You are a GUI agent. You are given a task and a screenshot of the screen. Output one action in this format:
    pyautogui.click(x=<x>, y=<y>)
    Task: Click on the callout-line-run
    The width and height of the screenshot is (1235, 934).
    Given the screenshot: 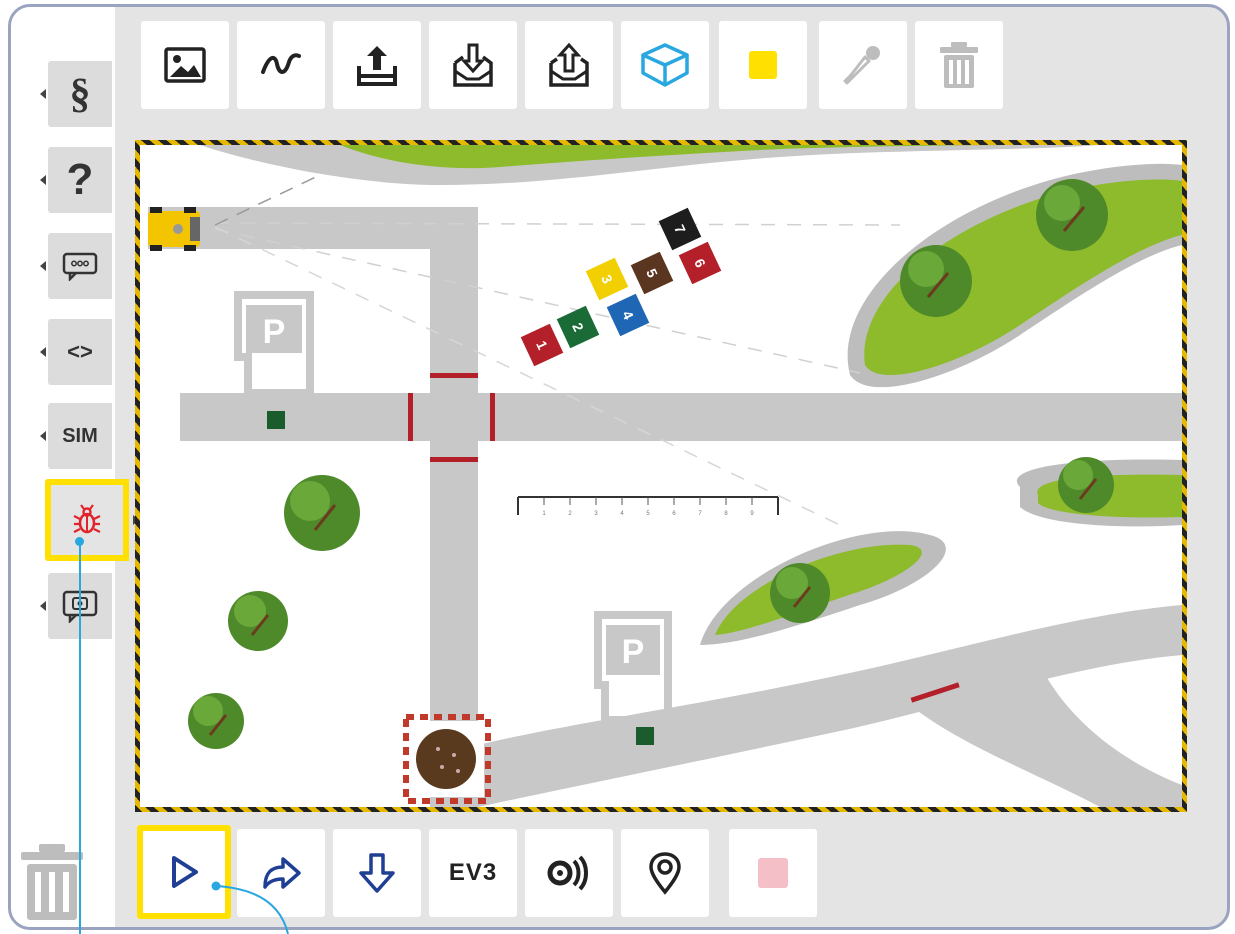 What is the action you would take?
    pyautogui.click(x=250, y=907)
    